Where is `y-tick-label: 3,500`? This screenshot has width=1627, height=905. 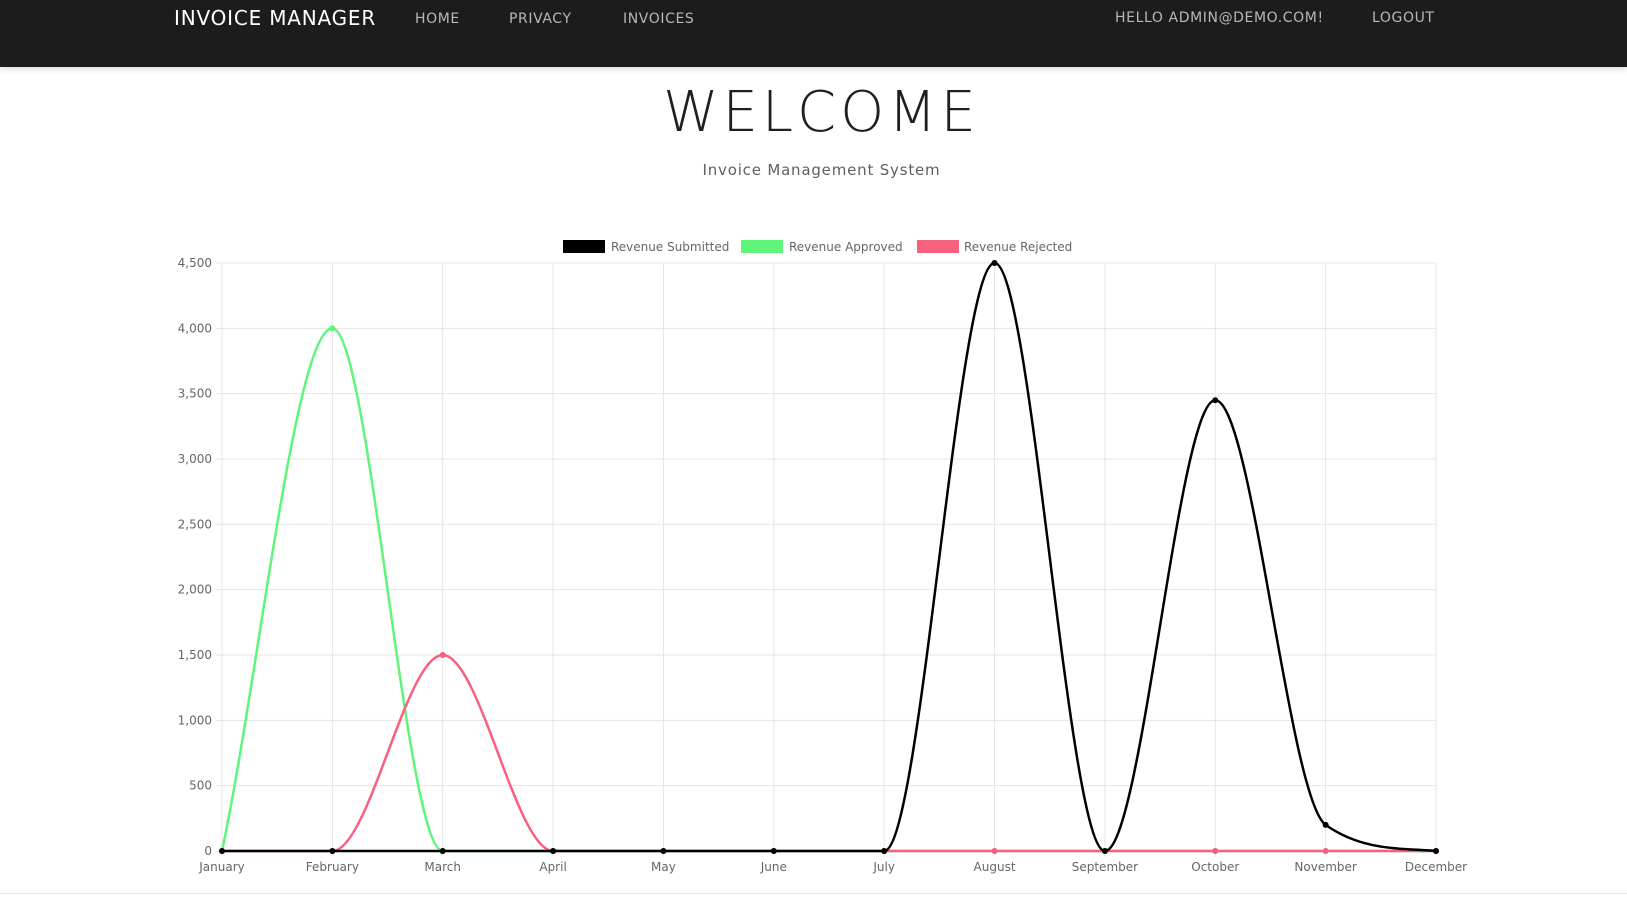
y-tick-label: 3,500 is located at coordinates (195, 394).